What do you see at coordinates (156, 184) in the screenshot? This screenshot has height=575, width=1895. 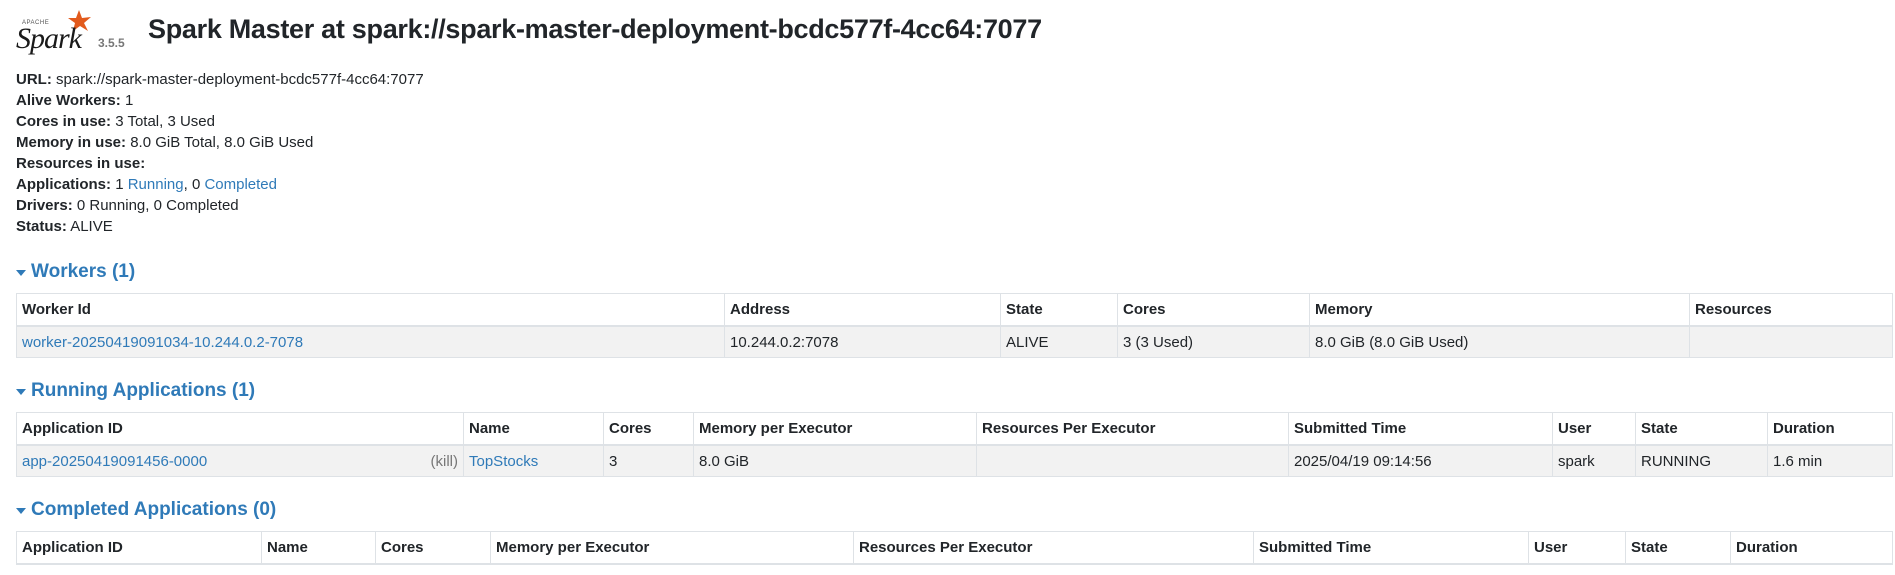 I see `running-apps-link: Running` at bounding box center [156, 184].